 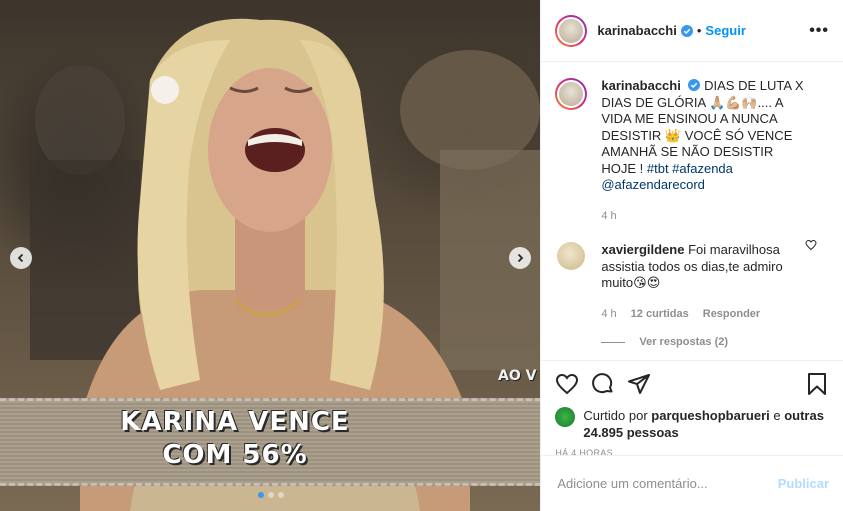 I want to click on caption-author: karinabacchi, so click(x=641, y=85).